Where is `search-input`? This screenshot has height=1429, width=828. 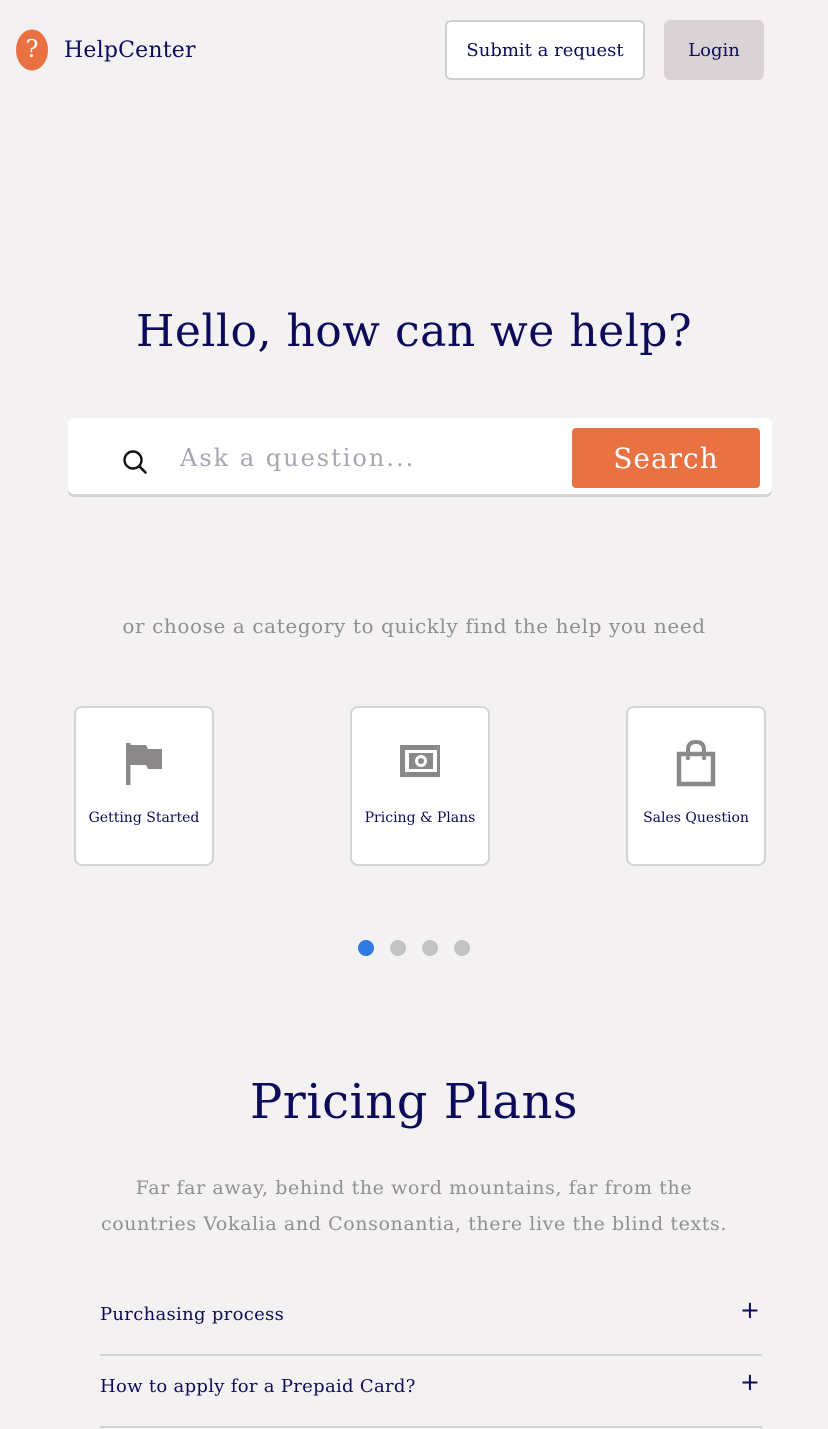 search-input is located at coordinates (370, 458).